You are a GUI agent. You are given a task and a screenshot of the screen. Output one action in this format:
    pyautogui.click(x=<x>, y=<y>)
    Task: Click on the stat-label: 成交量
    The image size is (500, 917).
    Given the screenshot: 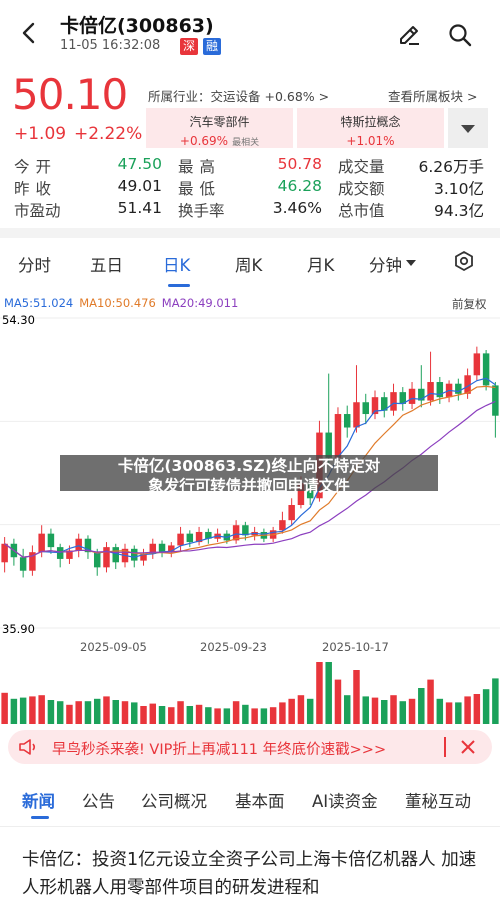 What is the action you would take?
    pyautogui.click(x=361, y=167)
    